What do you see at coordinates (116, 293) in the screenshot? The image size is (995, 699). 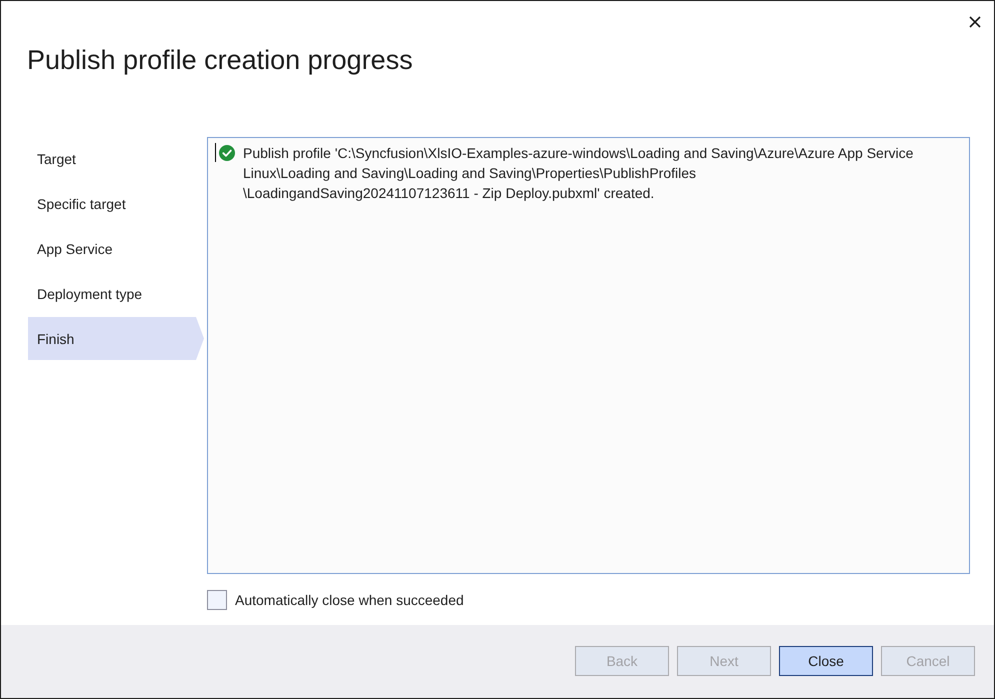 I see `wizard-step: Deployment type` at bounding box center [116, 293].